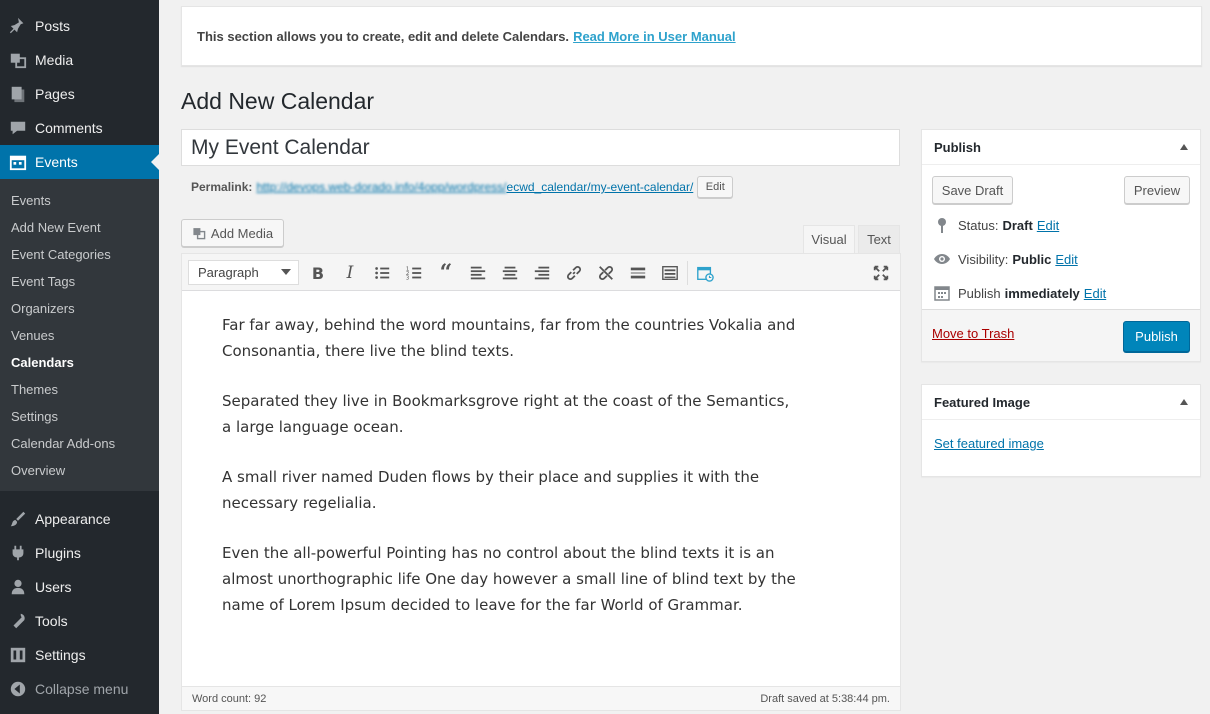  I want to click on publish-time-value: immediately, so click(1042, 293).